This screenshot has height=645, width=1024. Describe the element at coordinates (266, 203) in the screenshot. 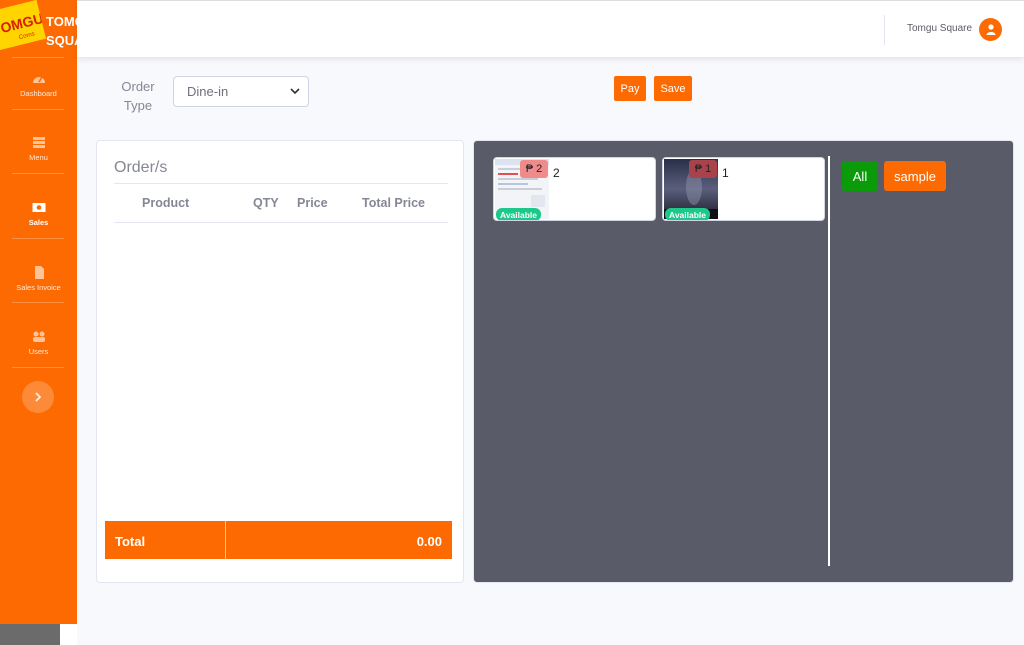

I see `column-header-qty: QTY` at that location.